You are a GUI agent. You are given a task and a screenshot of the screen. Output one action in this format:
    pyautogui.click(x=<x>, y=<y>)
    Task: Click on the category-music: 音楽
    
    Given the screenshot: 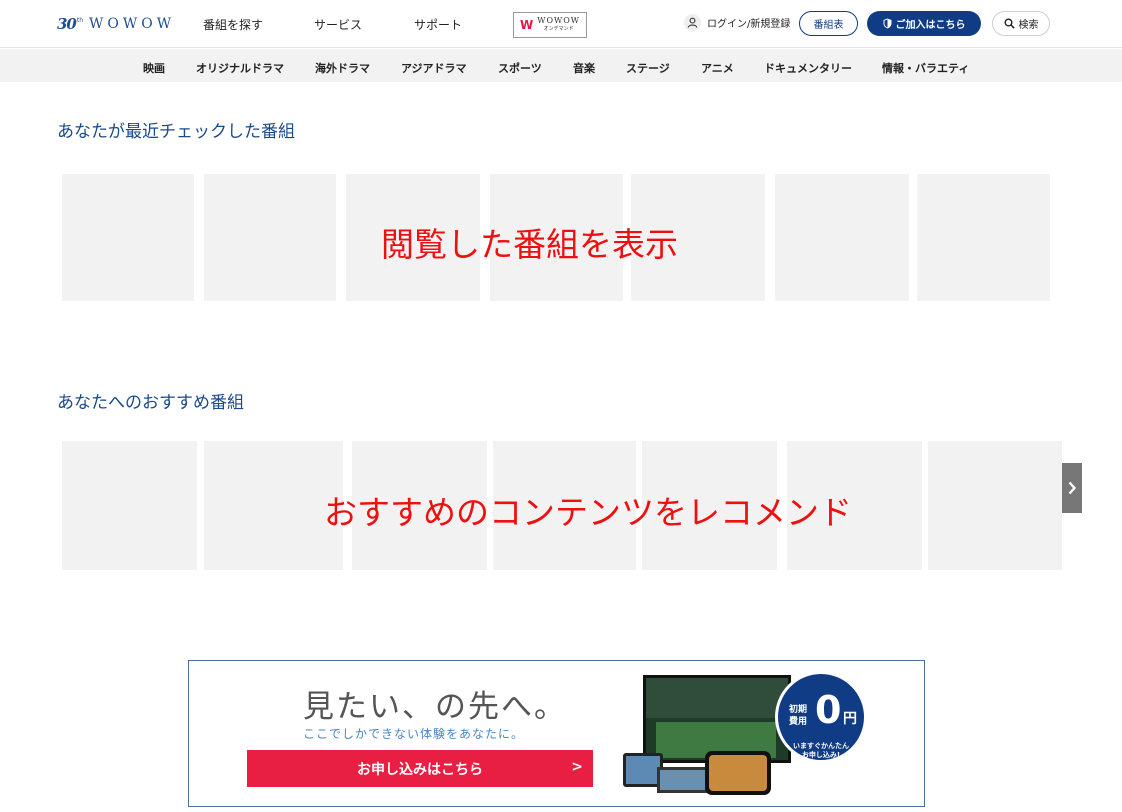 What is the action you would take?
    pyautogui.click(x=584, y=68)
    